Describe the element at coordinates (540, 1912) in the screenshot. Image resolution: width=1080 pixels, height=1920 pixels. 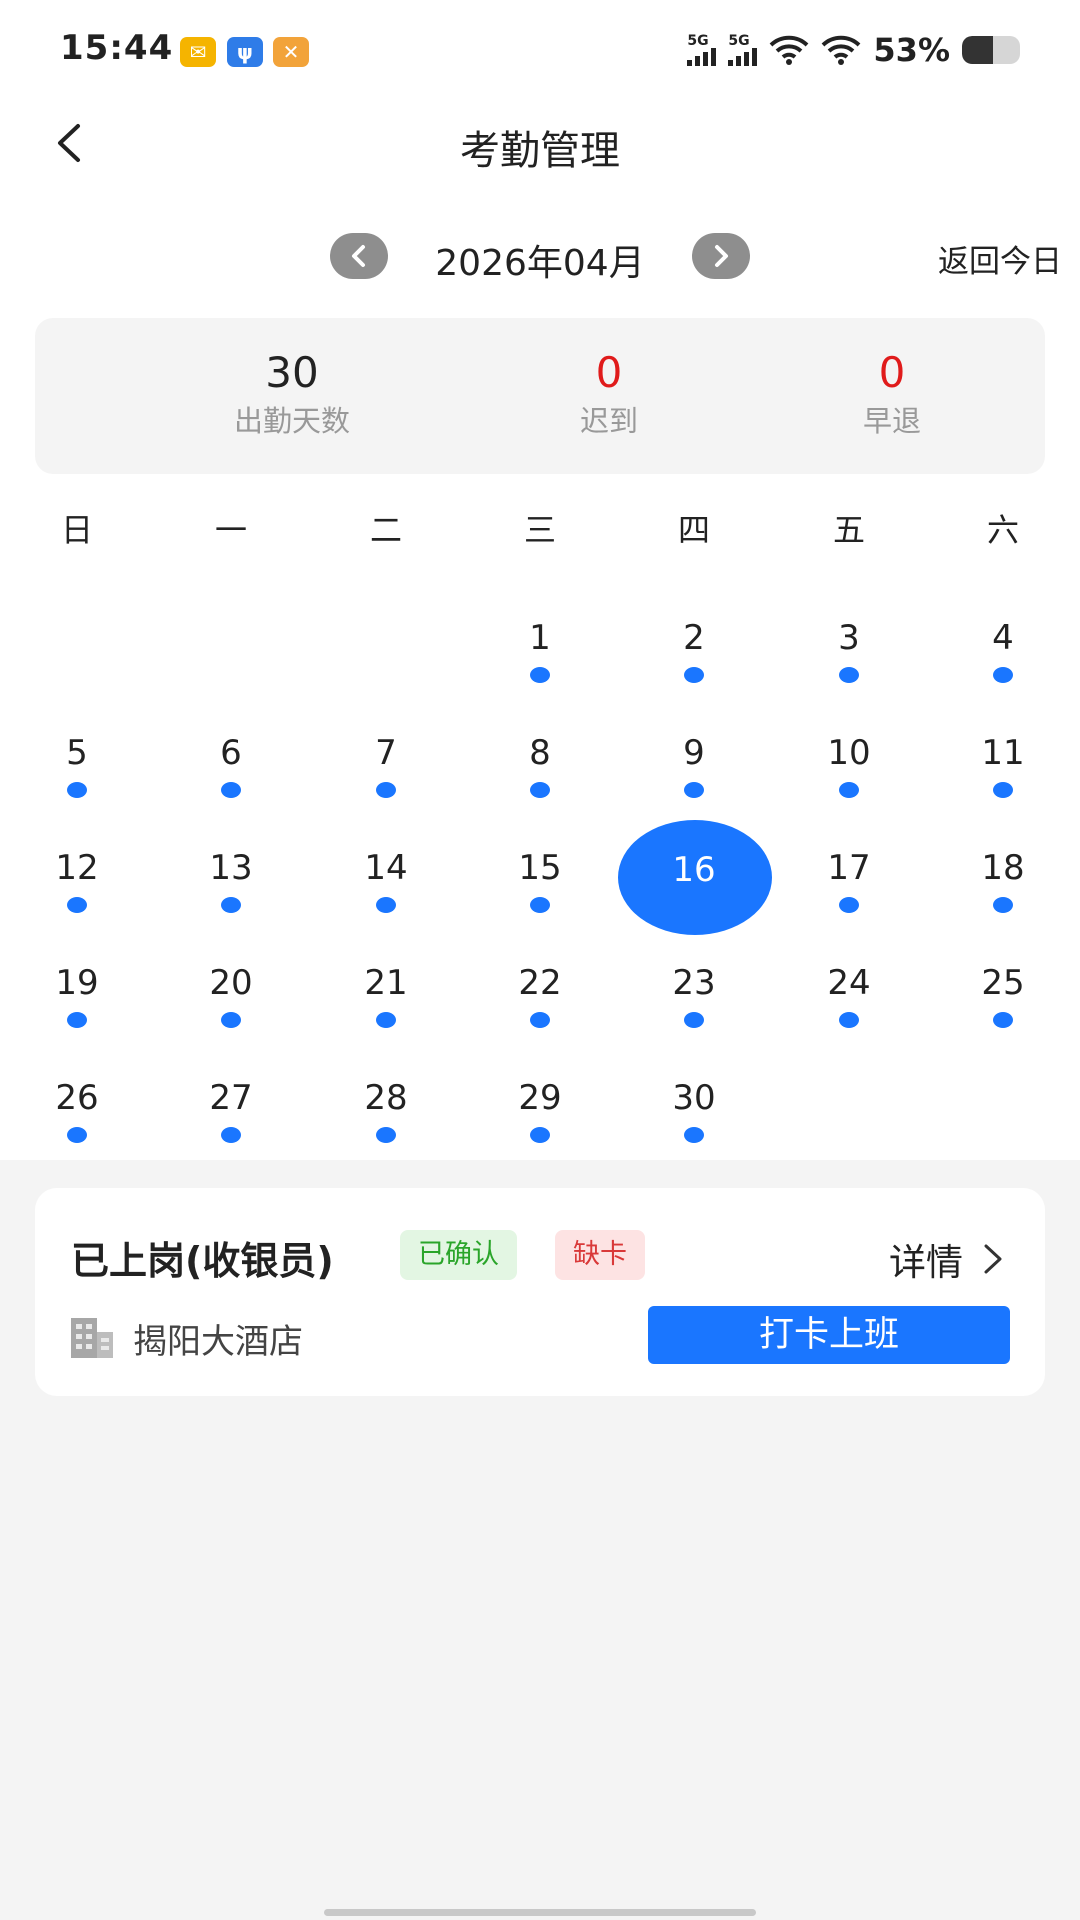
I see `home-indicator` at that location.